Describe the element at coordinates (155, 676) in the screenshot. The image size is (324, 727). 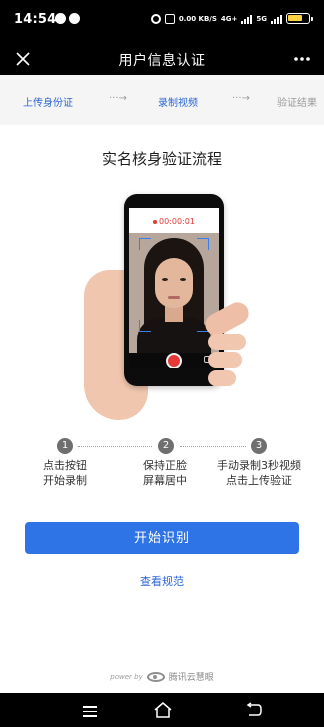
I see `brand-logo-icon` at that location.